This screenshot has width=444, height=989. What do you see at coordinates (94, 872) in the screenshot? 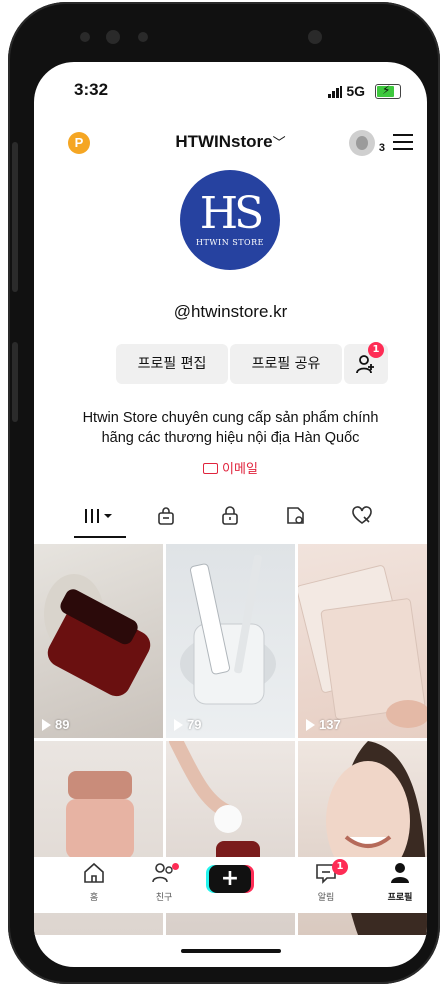
I see `home-icon` at bounding box center [94, 872].